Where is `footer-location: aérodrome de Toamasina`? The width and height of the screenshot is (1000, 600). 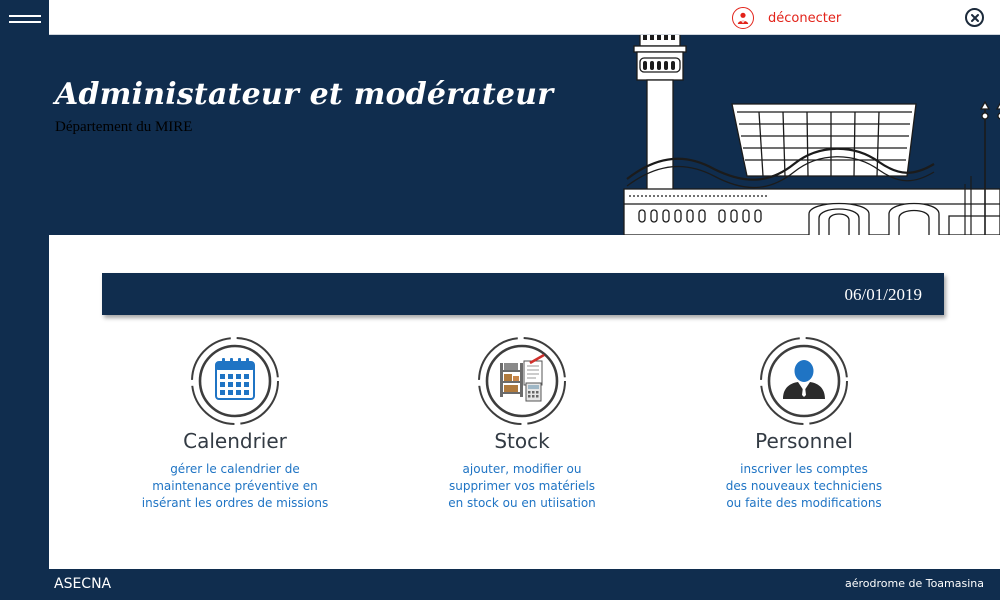
footer-location: aérodrome de Toamasina is located at coordinates (914, 583).